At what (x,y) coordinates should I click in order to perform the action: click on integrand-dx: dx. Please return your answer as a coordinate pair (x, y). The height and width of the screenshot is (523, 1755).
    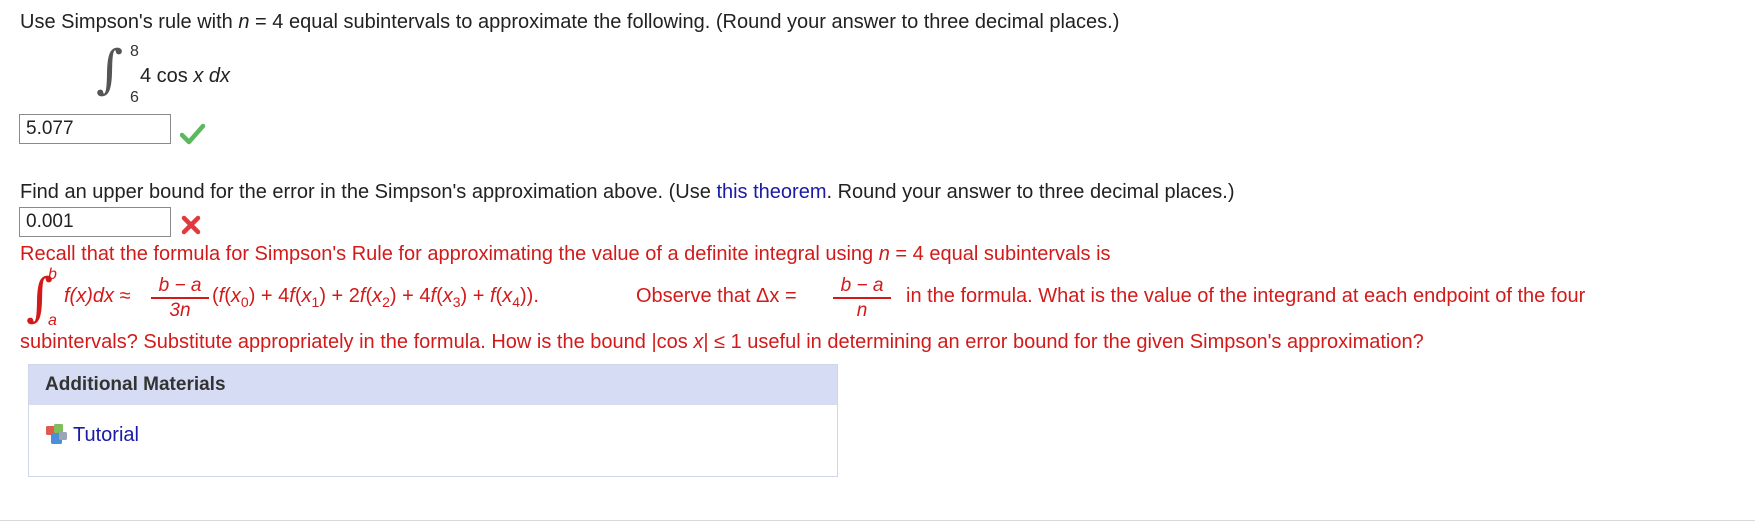
    Looking at the image, I should click on (219, 76).